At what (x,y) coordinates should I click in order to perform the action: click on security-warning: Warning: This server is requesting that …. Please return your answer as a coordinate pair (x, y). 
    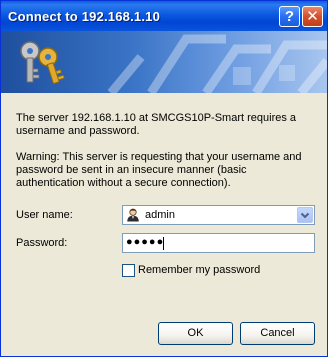
    Looking at the image, I should click on (159, 170).